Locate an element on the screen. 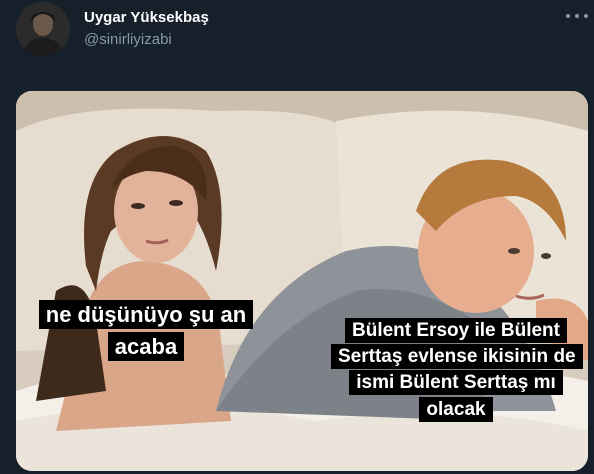 This screenshot has height=474, width=594. avatar-image is located at coordinates (43, 29).